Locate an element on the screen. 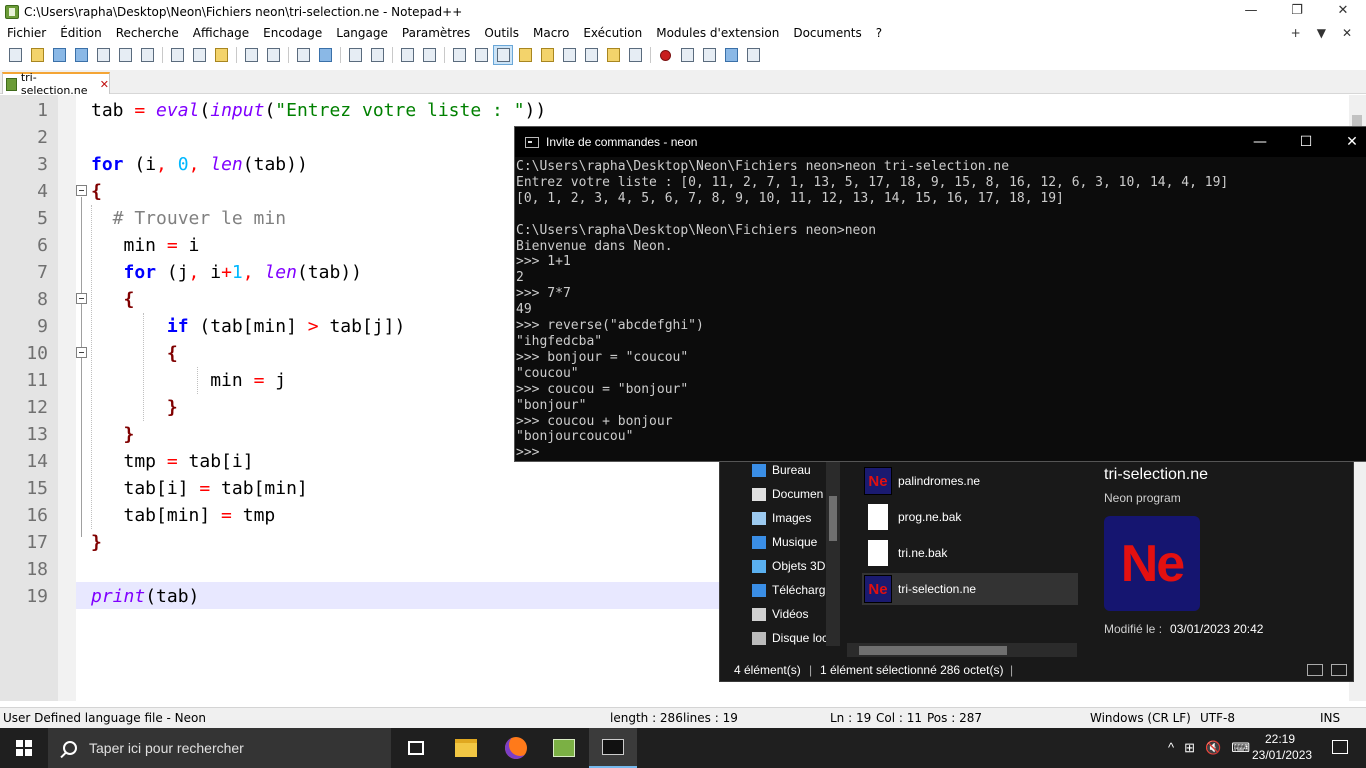 This screenshot has height=768, width=1366. stop-macro-icon is located at coordinates (687, 55).